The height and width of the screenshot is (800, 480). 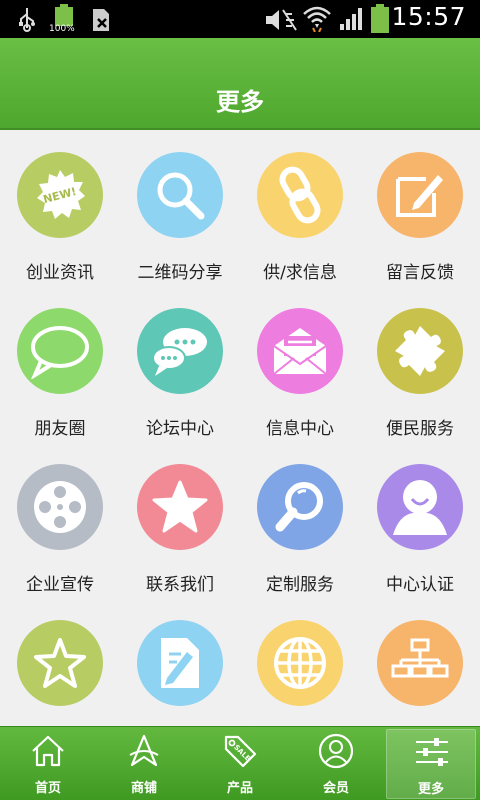 I want to click on bottom-nav: 首页 商铺 SALE 产品 会员 更多, so click(x=240, y=763).